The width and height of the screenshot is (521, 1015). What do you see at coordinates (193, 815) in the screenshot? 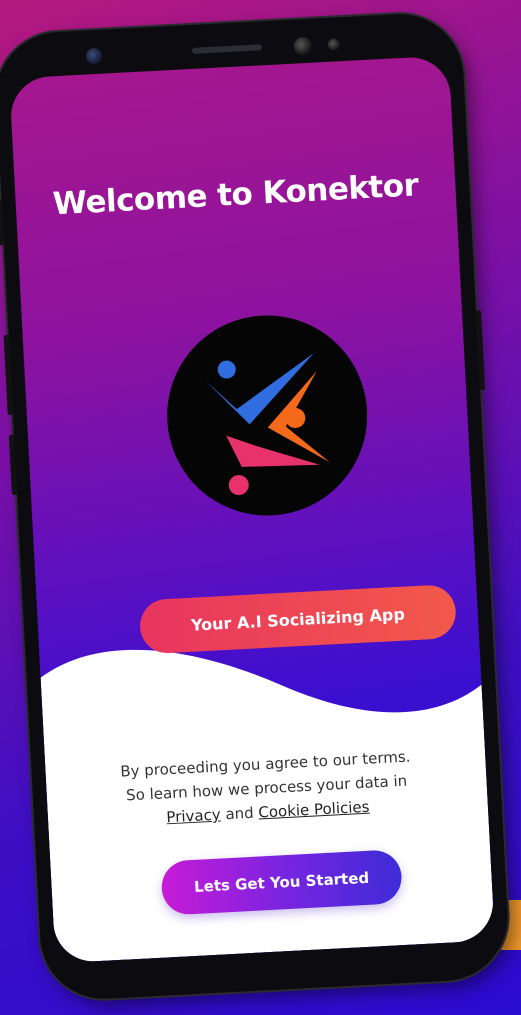
I see `privacy-link: Privacy` at bounding box center [193, 815].